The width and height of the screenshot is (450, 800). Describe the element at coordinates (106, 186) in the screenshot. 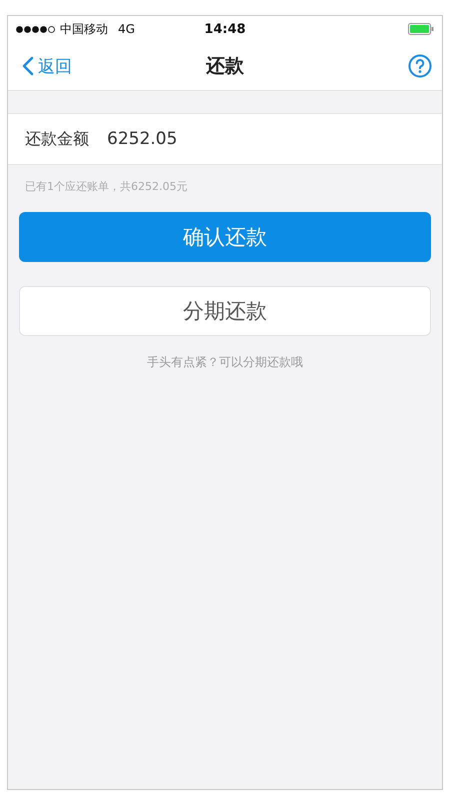

I see `bill-summary: 已有1个应还账单，共6252.05元` at that location.